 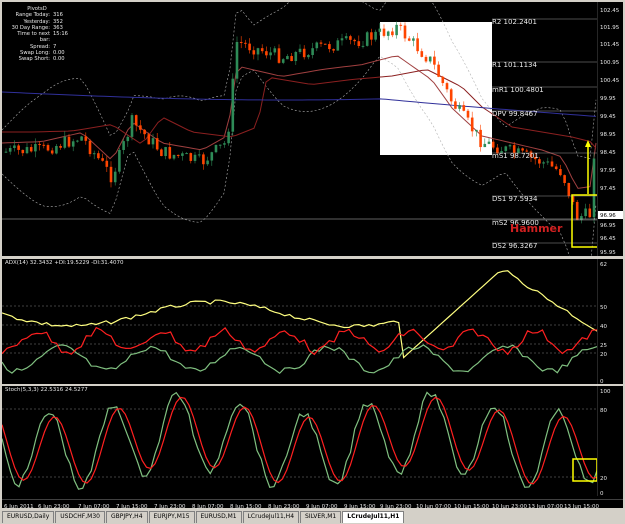 I want to click on chart-tab: EURUSD,Daily, so click(x=28, y=517).